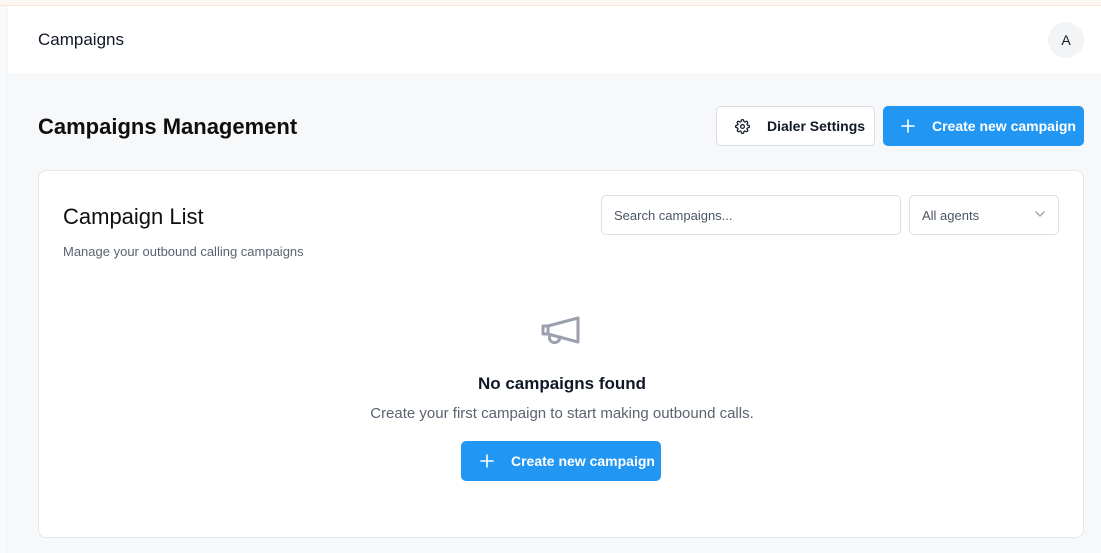  What do you see at coordinates (183, 251) in the screenshot?
I see `campaign-list-subtitle: Manage your outbound calling campaigns` at bounding box center [183, 251].